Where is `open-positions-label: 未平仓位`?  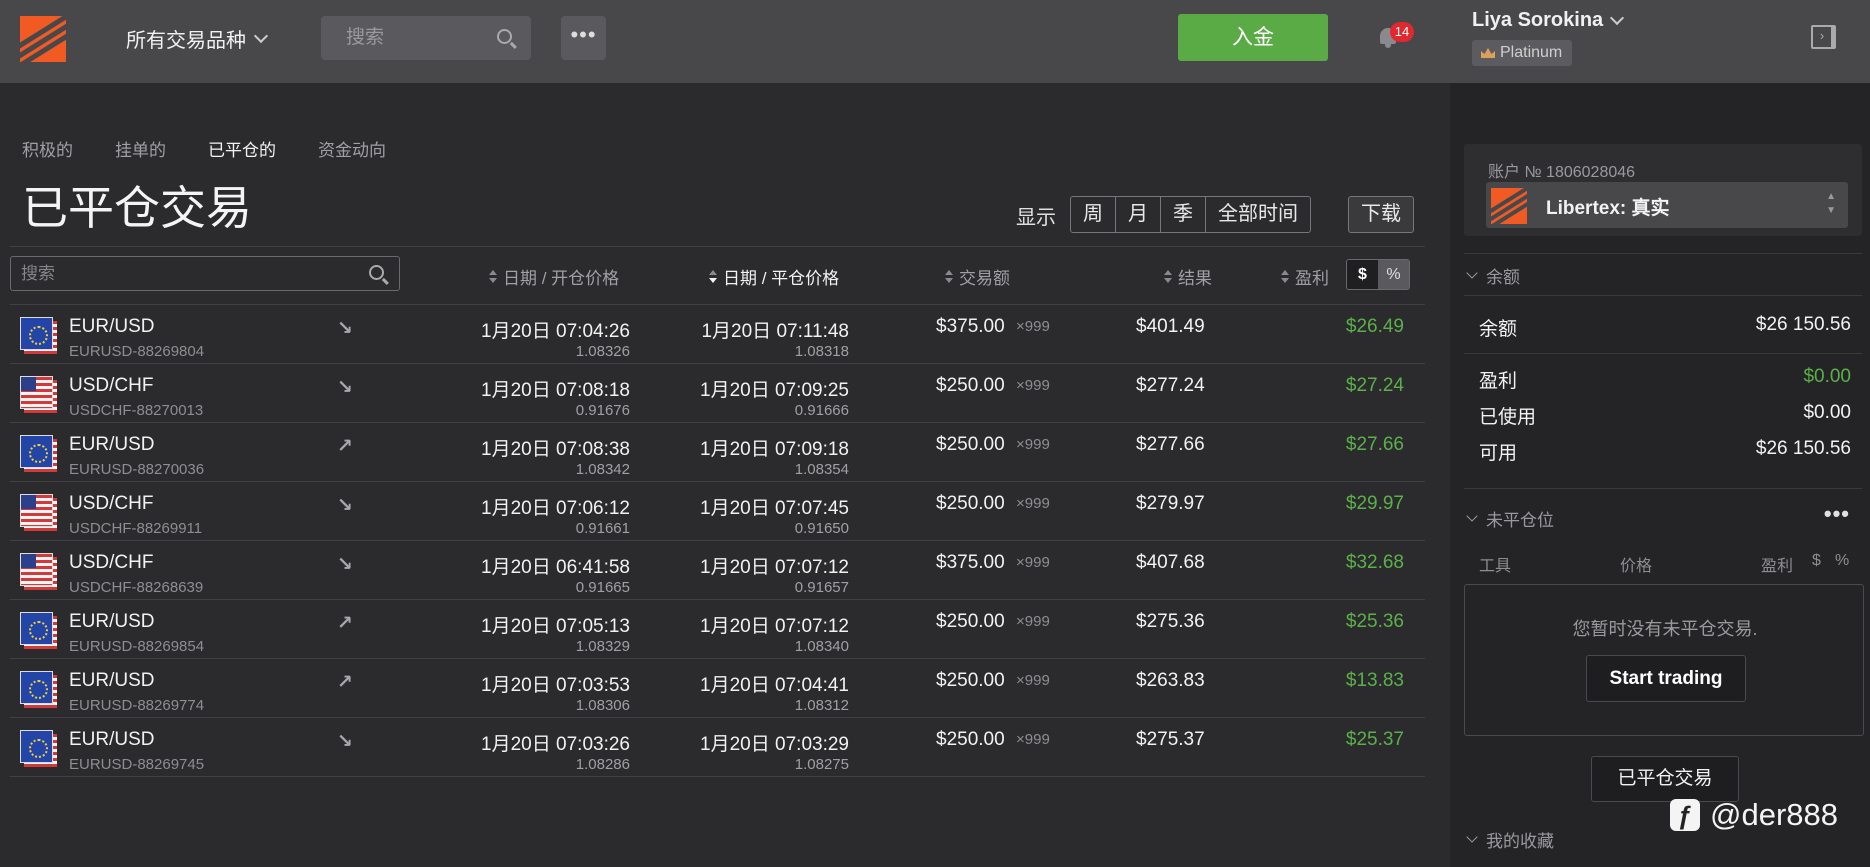
open-positions-label: 未平仓位 is located at coordinates (1520, 520).